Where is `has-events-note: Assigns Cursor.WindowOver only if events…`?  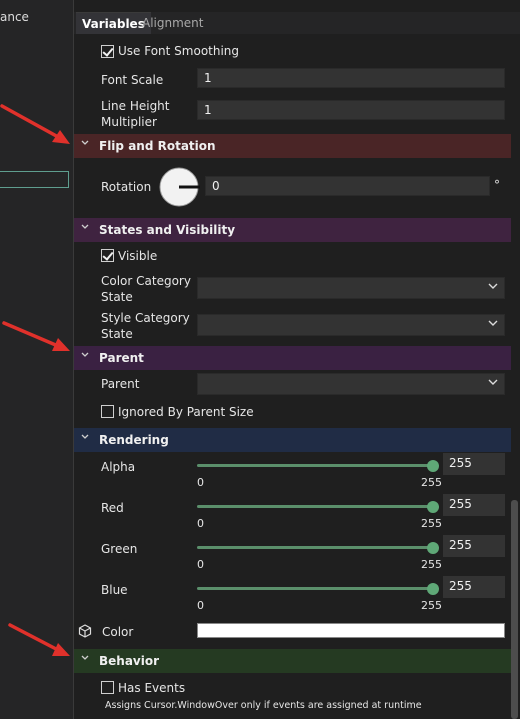 has-events-note: Assigns Cursor.WindowOver only if events… is located at coordinates (263, 705).